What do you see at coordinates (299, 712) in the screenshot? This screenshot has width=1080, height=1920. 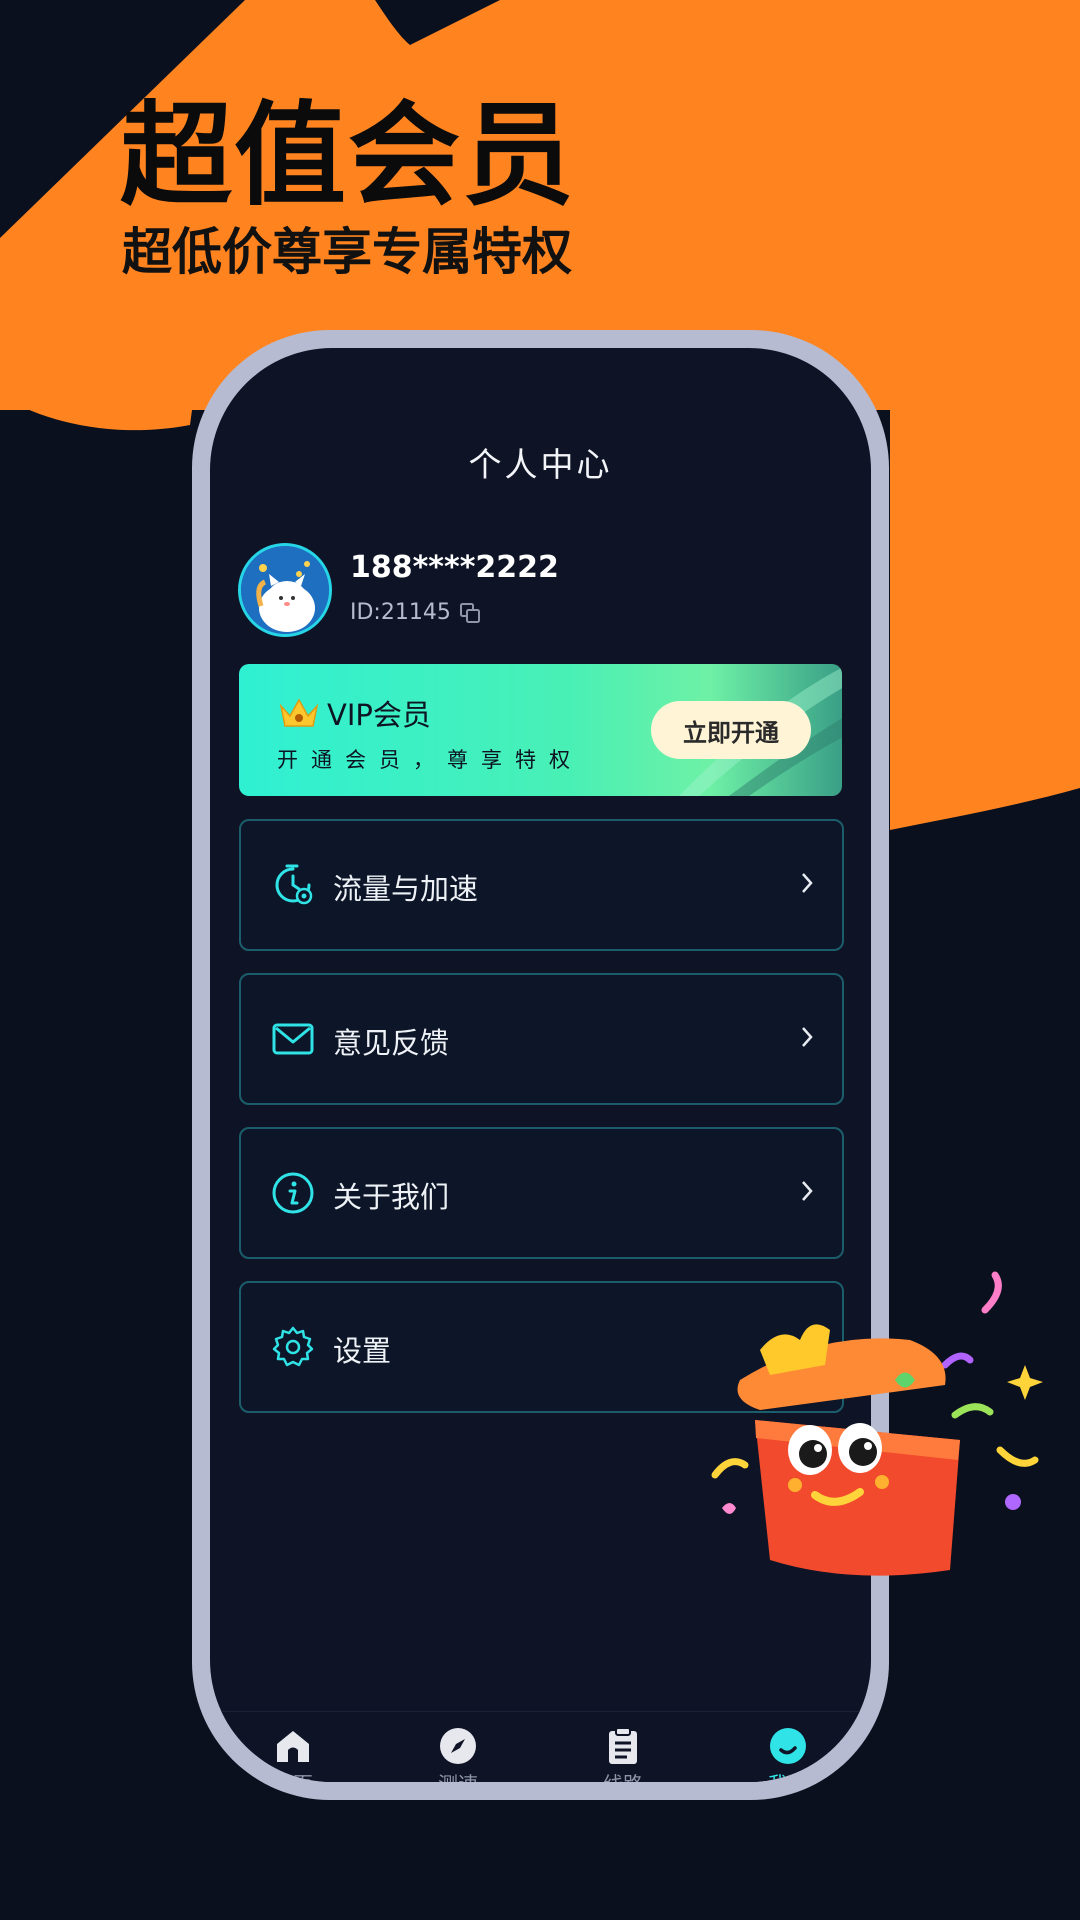 I see `crown-icon` at bounding box center [299, 712].